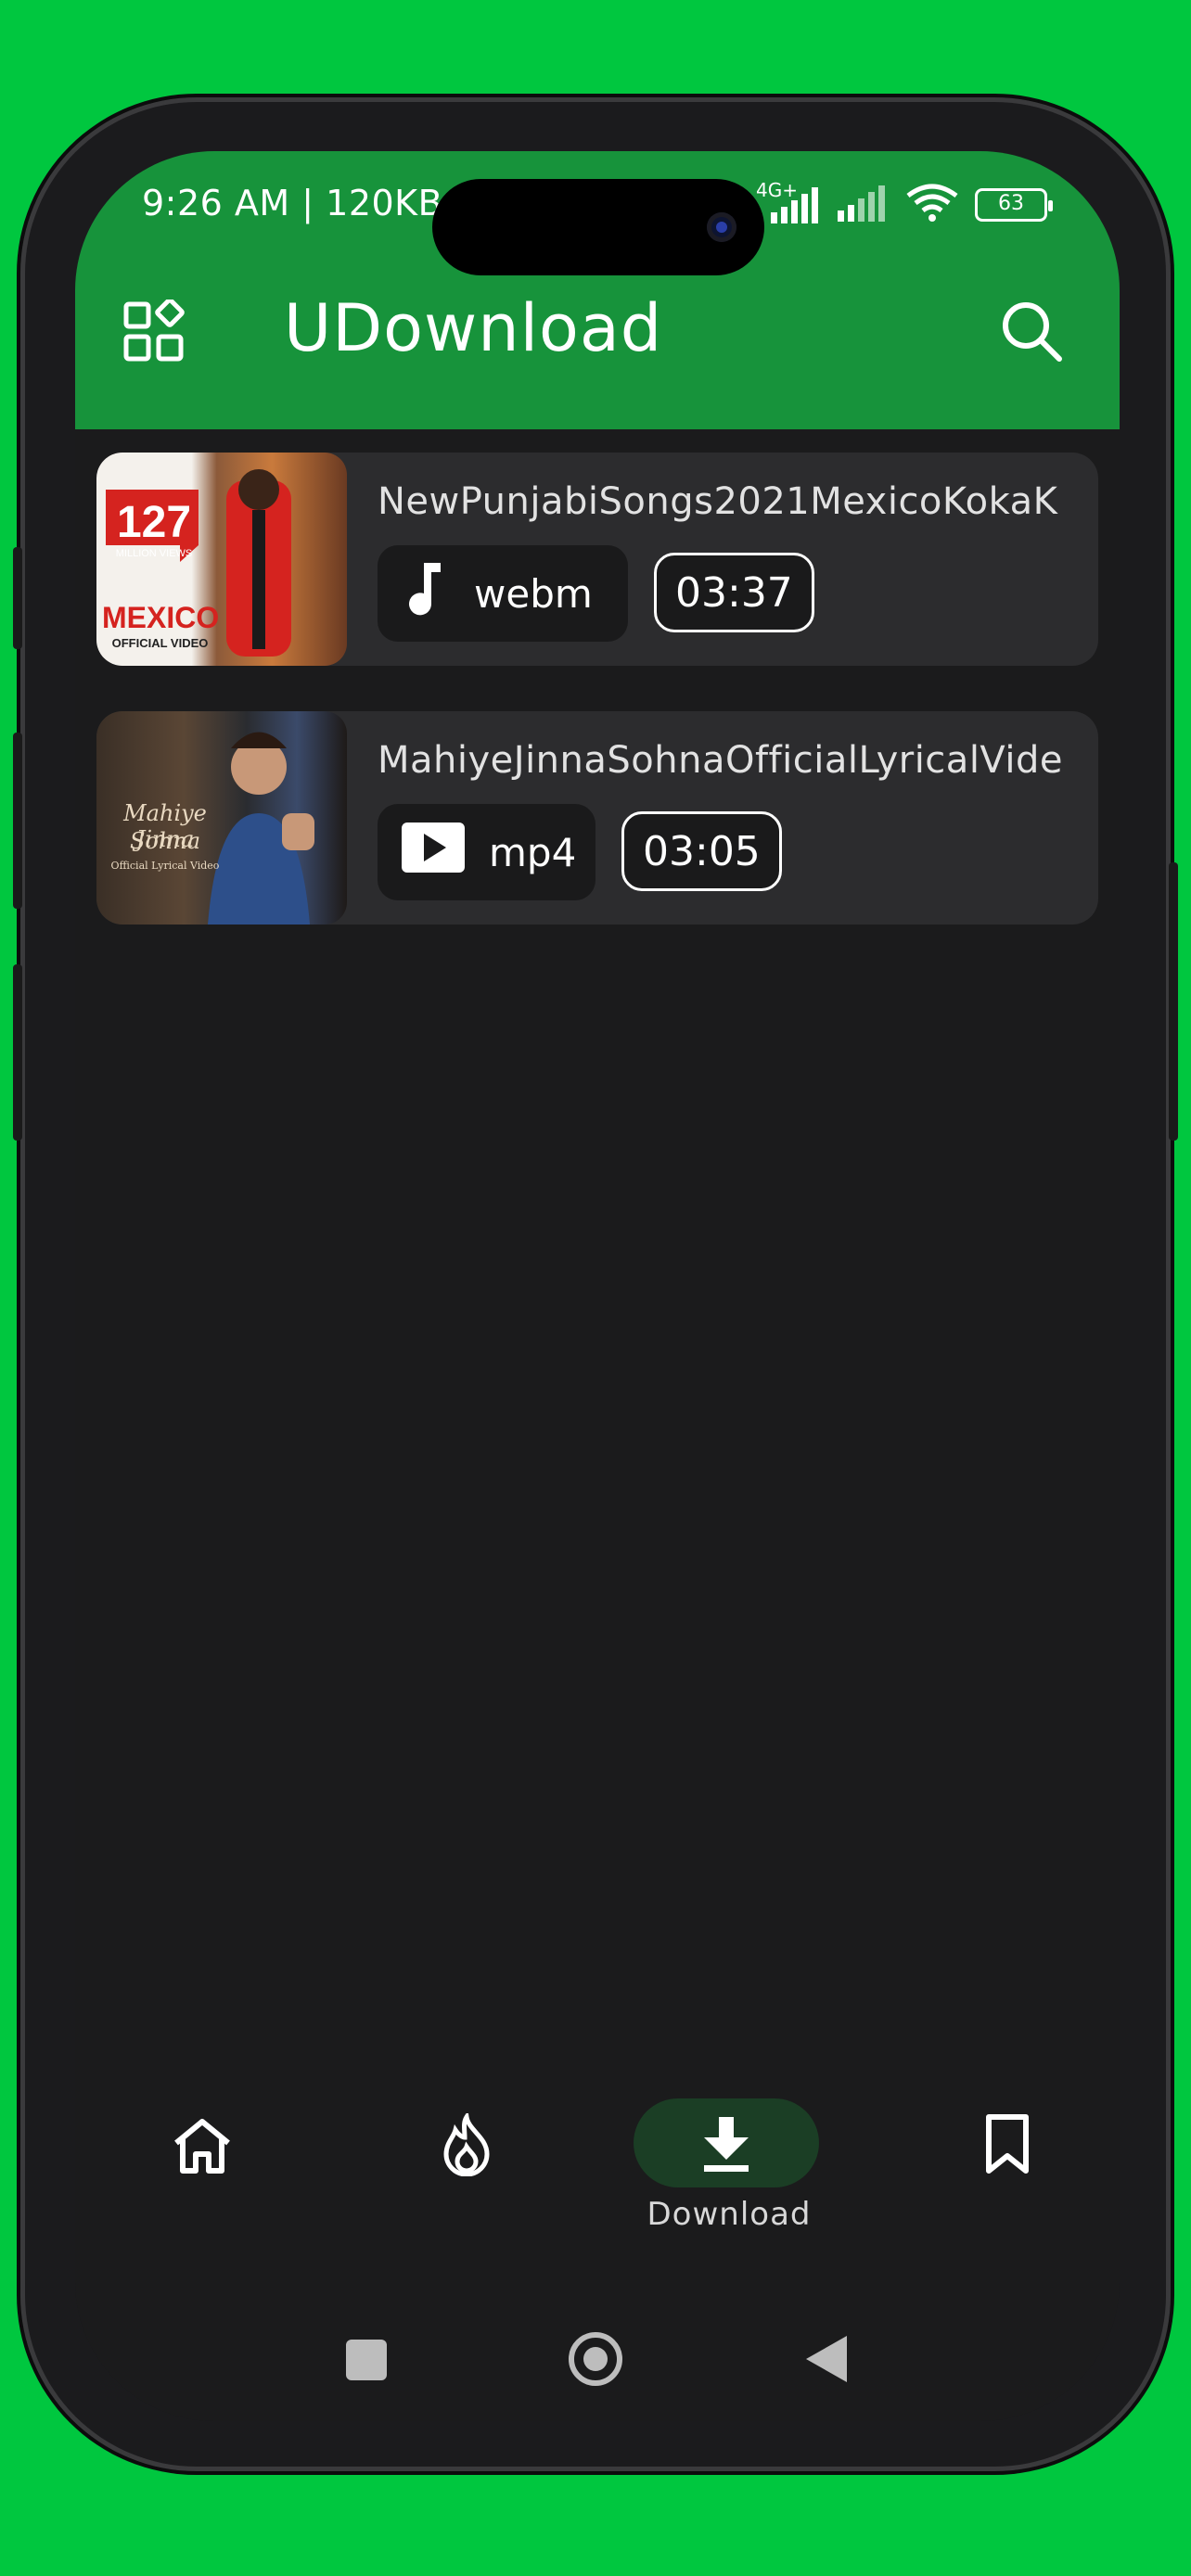 The height and width of the screenshot is (2576, 1191). I want to click on battery-level: 63, so click(1011, 203).